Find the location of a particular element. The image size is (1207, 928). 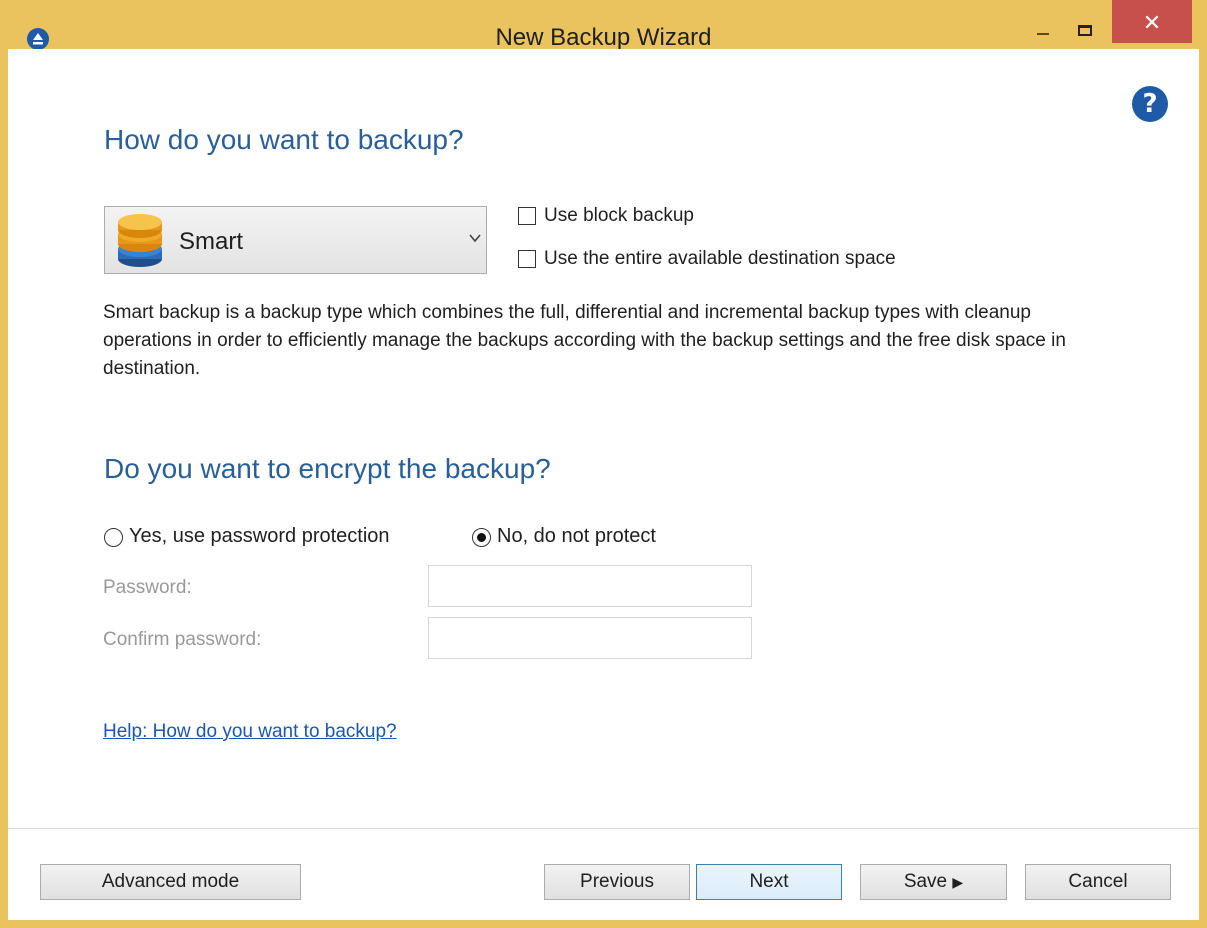

database-stack-icon is located at coordinates (140, 240).